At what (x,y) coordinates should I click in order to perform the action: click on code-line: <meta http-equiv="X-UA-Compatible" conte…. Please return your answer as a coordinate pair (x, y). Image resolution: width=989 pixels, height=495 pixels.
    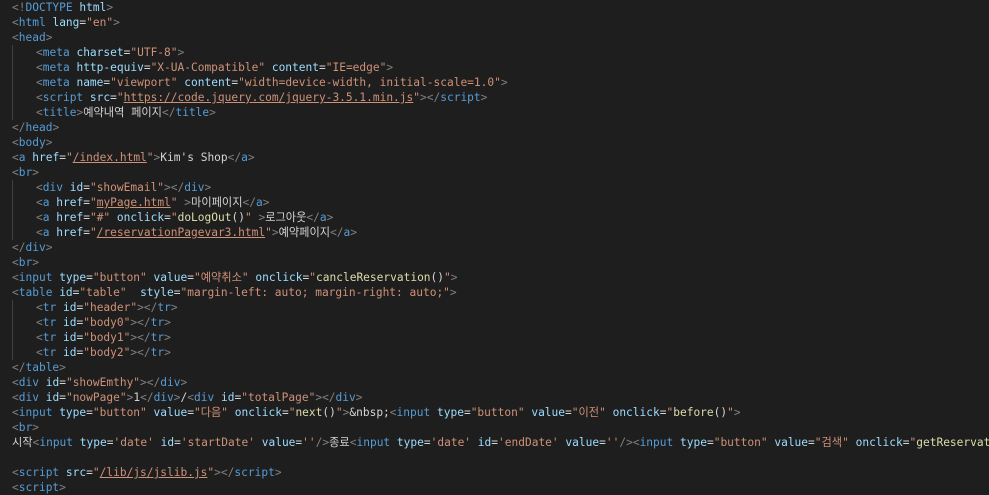
    Looking at the image, I should click on (494, 67).